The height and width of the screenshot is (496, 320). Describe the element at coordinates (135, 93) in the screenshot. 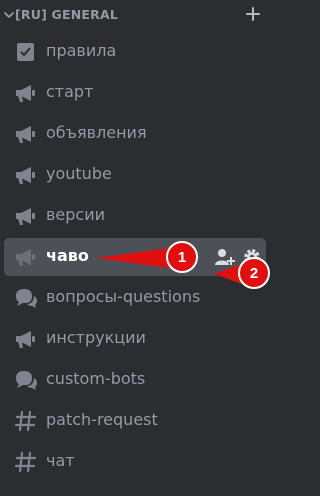

I see `channel-start: старт` at that location.